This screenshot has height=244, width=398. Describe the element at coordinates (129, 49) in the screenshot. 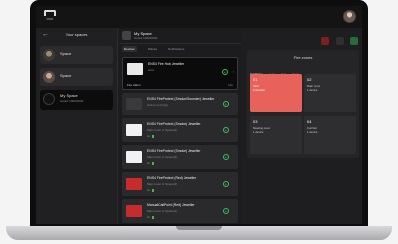

I see `tab-devices: Devices` at that location.